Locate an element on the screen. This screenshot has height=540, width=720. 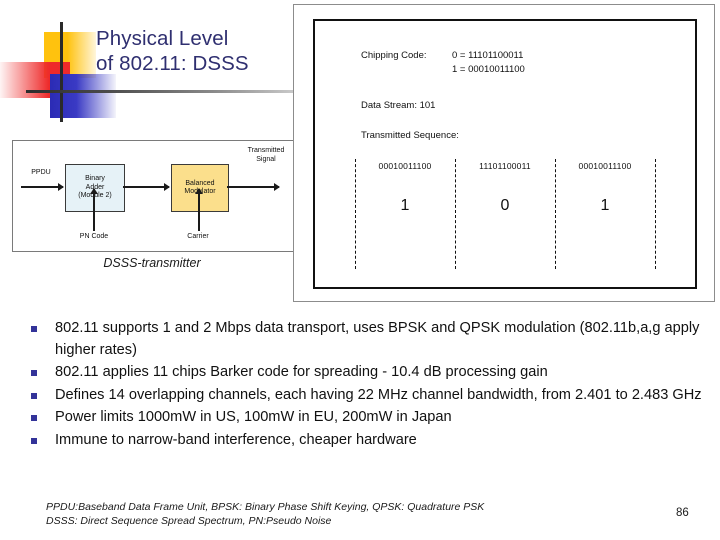
title-block: Physical Level of 802.11: DSSS is located at coordinates (150, 61).